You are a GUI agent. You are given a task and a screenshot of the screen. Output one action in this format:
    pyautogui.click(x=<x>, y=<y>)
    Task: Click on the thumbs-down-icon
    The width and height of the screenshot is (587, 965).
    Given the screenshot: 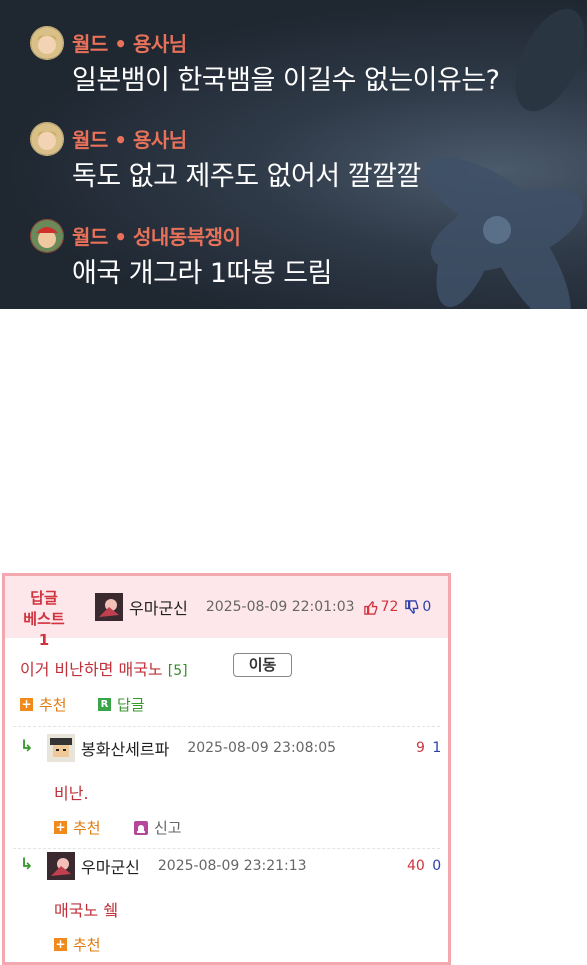 What is the action you would take?
    pyautogui.click(x=411, y=607)
    